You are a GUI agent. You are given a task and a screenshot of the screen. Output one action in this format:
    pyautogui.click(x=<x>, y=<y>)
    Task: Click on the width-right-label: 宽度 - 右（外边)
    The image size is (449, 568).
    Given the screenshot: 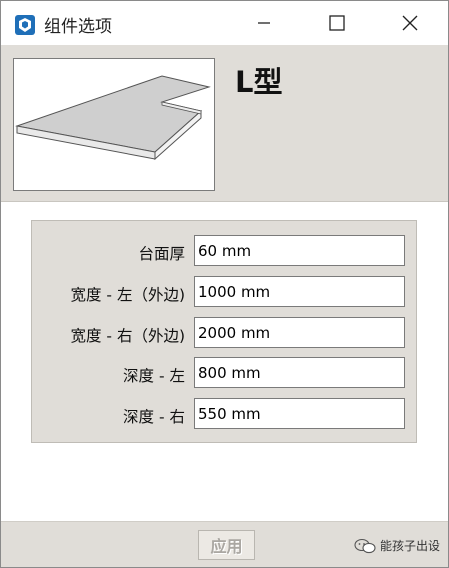 What is the action you would take?
    pyautogui.click(x=128, y=336)
    